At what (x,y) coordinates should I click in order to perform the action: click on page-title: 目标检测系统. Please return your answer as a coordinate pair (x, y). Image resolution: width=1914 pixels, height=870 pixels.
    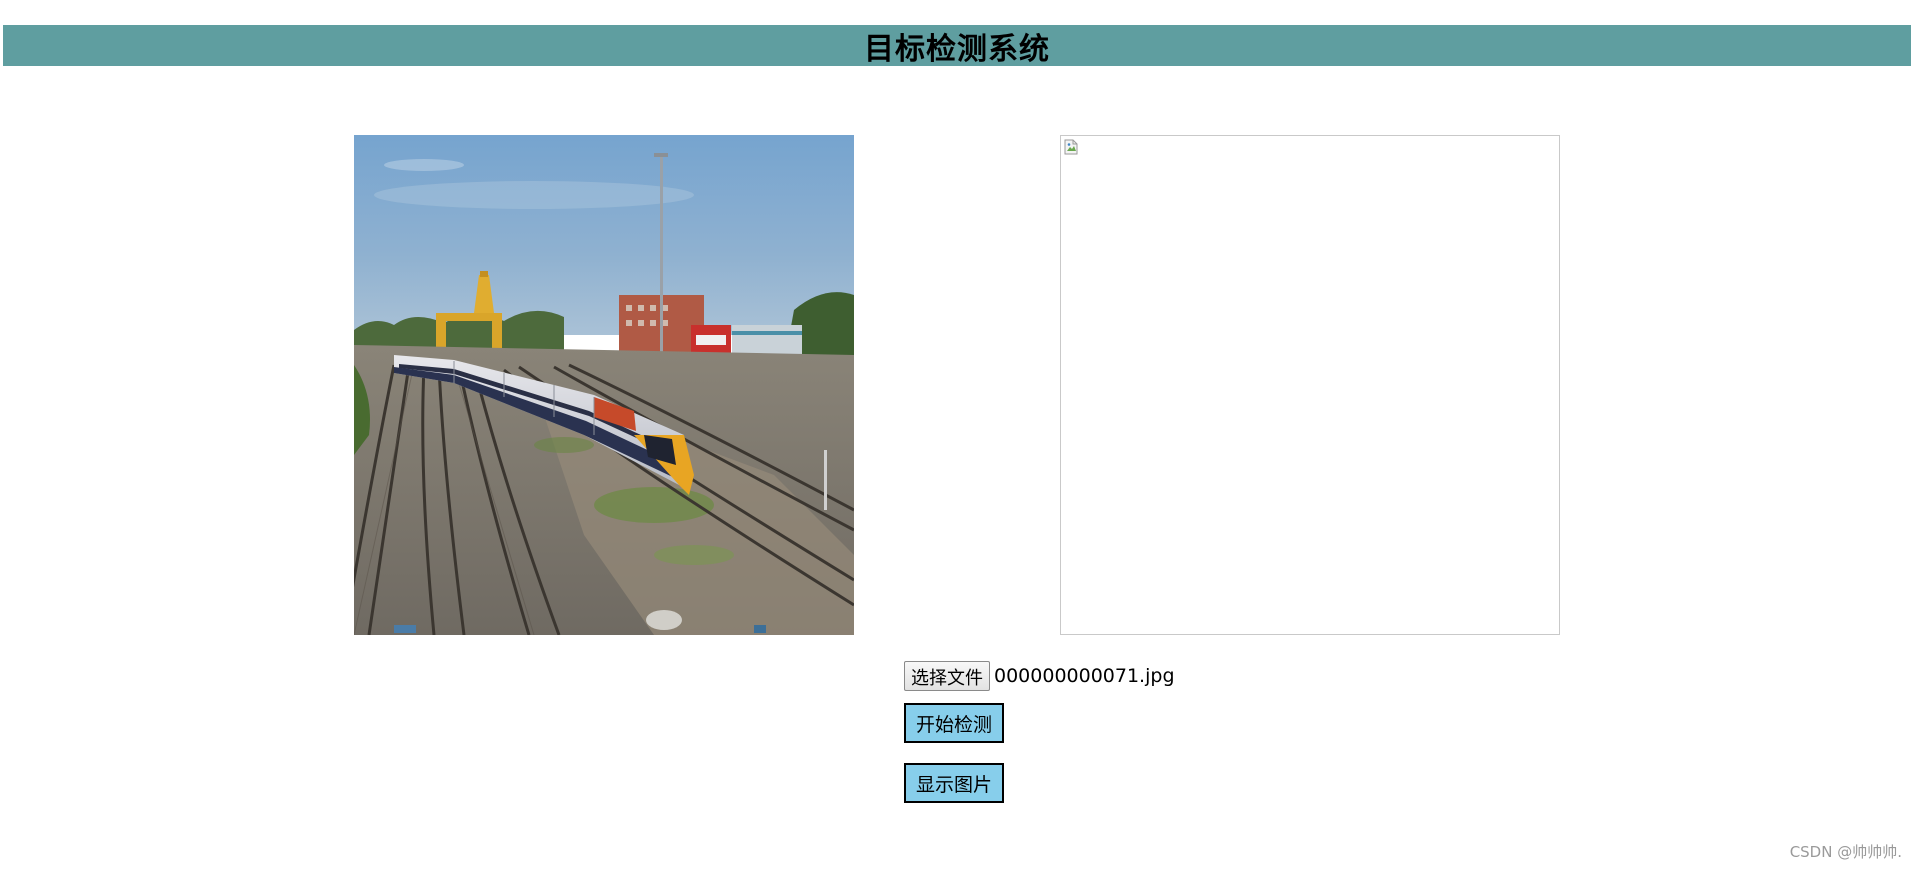
    Looking at the image, I should click on (957, 49).